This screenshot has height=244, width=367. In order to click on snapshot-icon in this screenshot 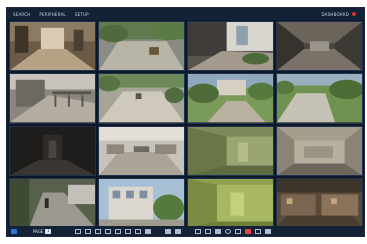, I will do `click(218, 231)`.